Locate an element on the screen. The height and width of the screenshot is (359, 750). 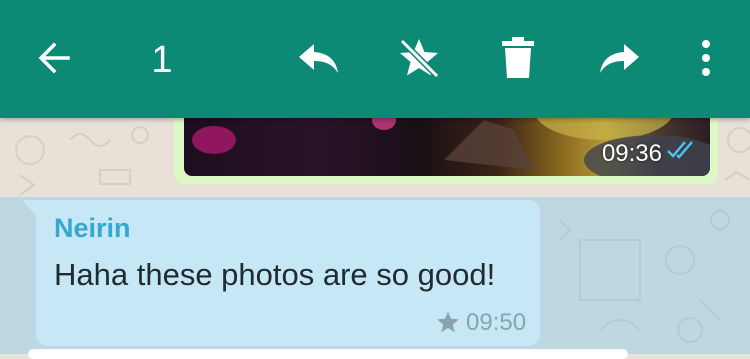
message-time: 09:36 is located at coordinates (631, 153).